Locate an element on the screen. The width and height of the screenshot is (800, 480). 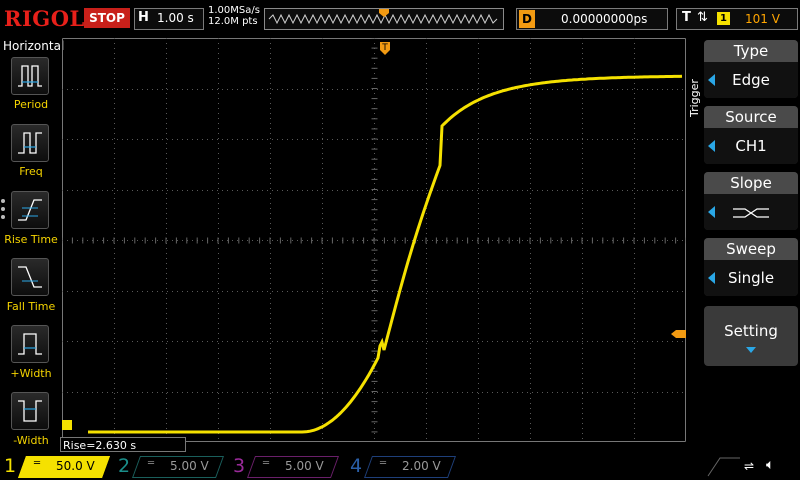
period-icon is located at coordinates (30, 76).